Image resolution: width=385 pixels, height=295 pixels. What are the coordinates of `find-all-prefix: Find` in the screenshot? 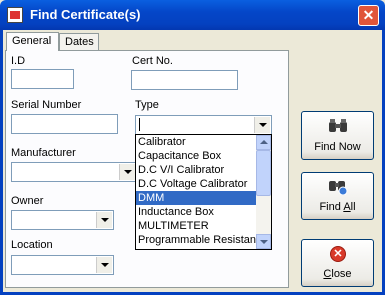 It's located at (331, 207).